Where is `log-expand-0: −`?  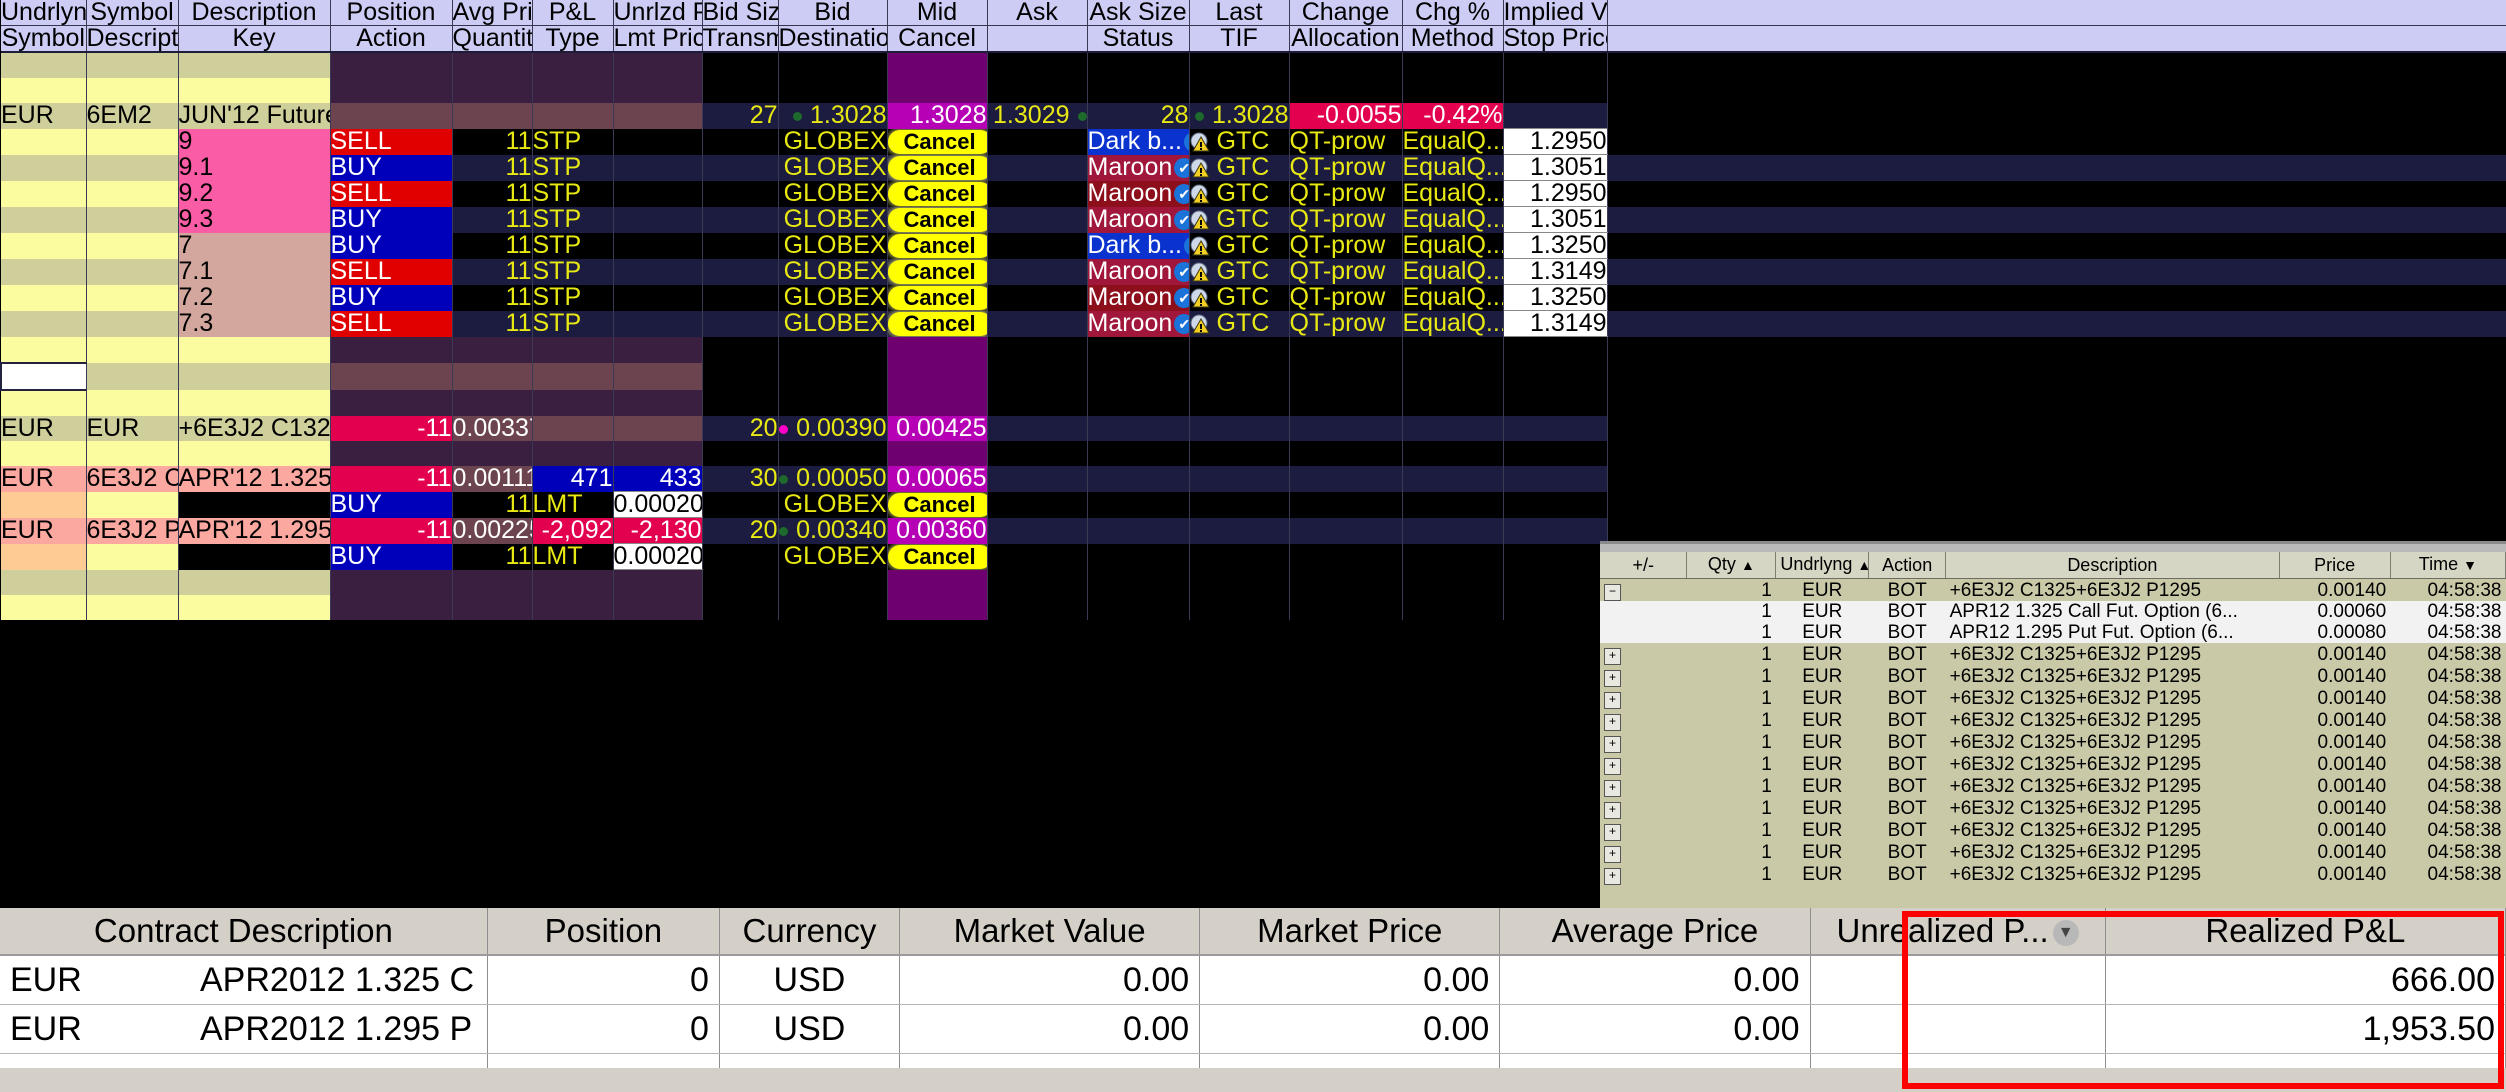 log-expand-0: − is located at coordinates (1643, 589).